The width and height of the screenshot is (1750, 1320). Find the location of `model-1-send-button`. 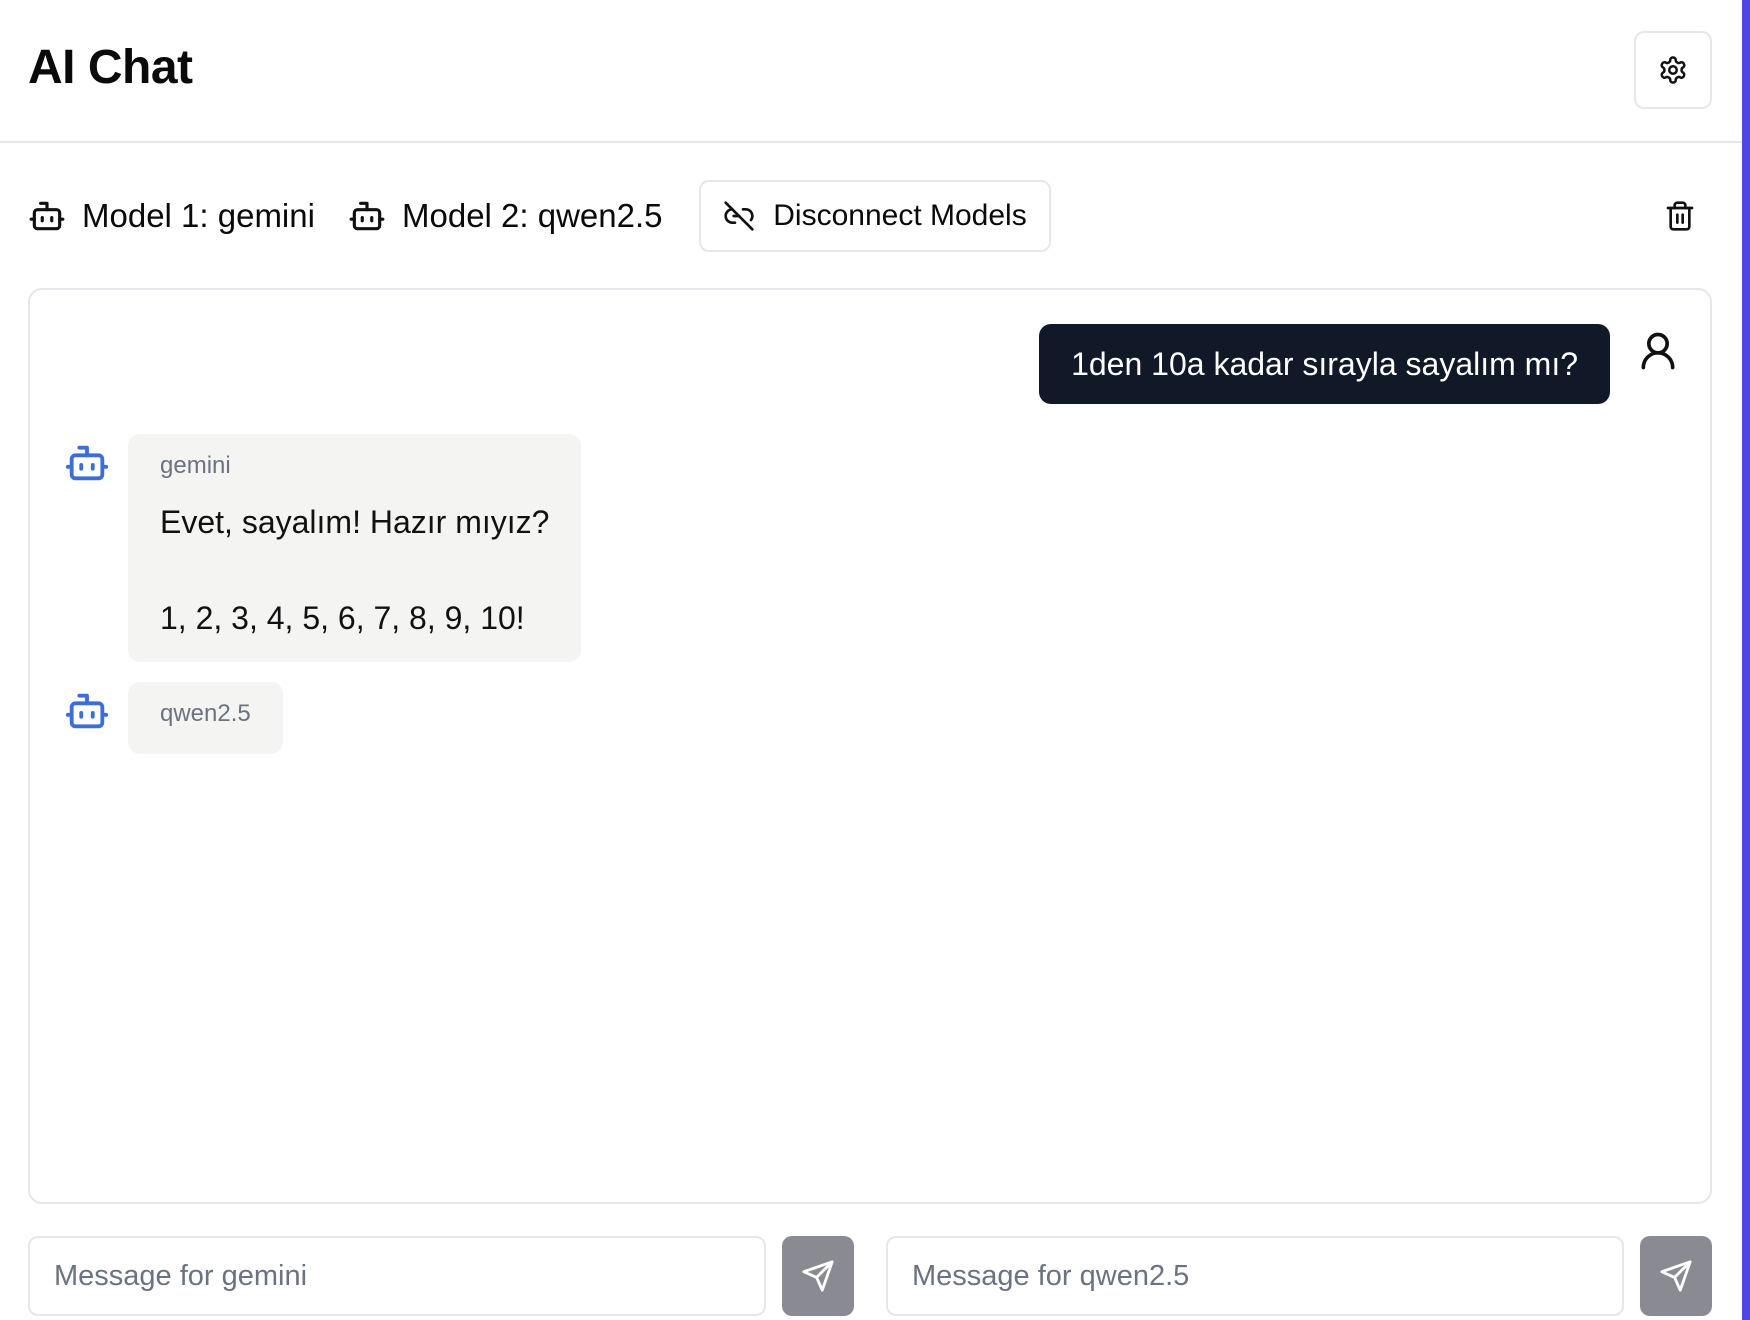

model-1-send-button is located at coordinates (818, 1276).